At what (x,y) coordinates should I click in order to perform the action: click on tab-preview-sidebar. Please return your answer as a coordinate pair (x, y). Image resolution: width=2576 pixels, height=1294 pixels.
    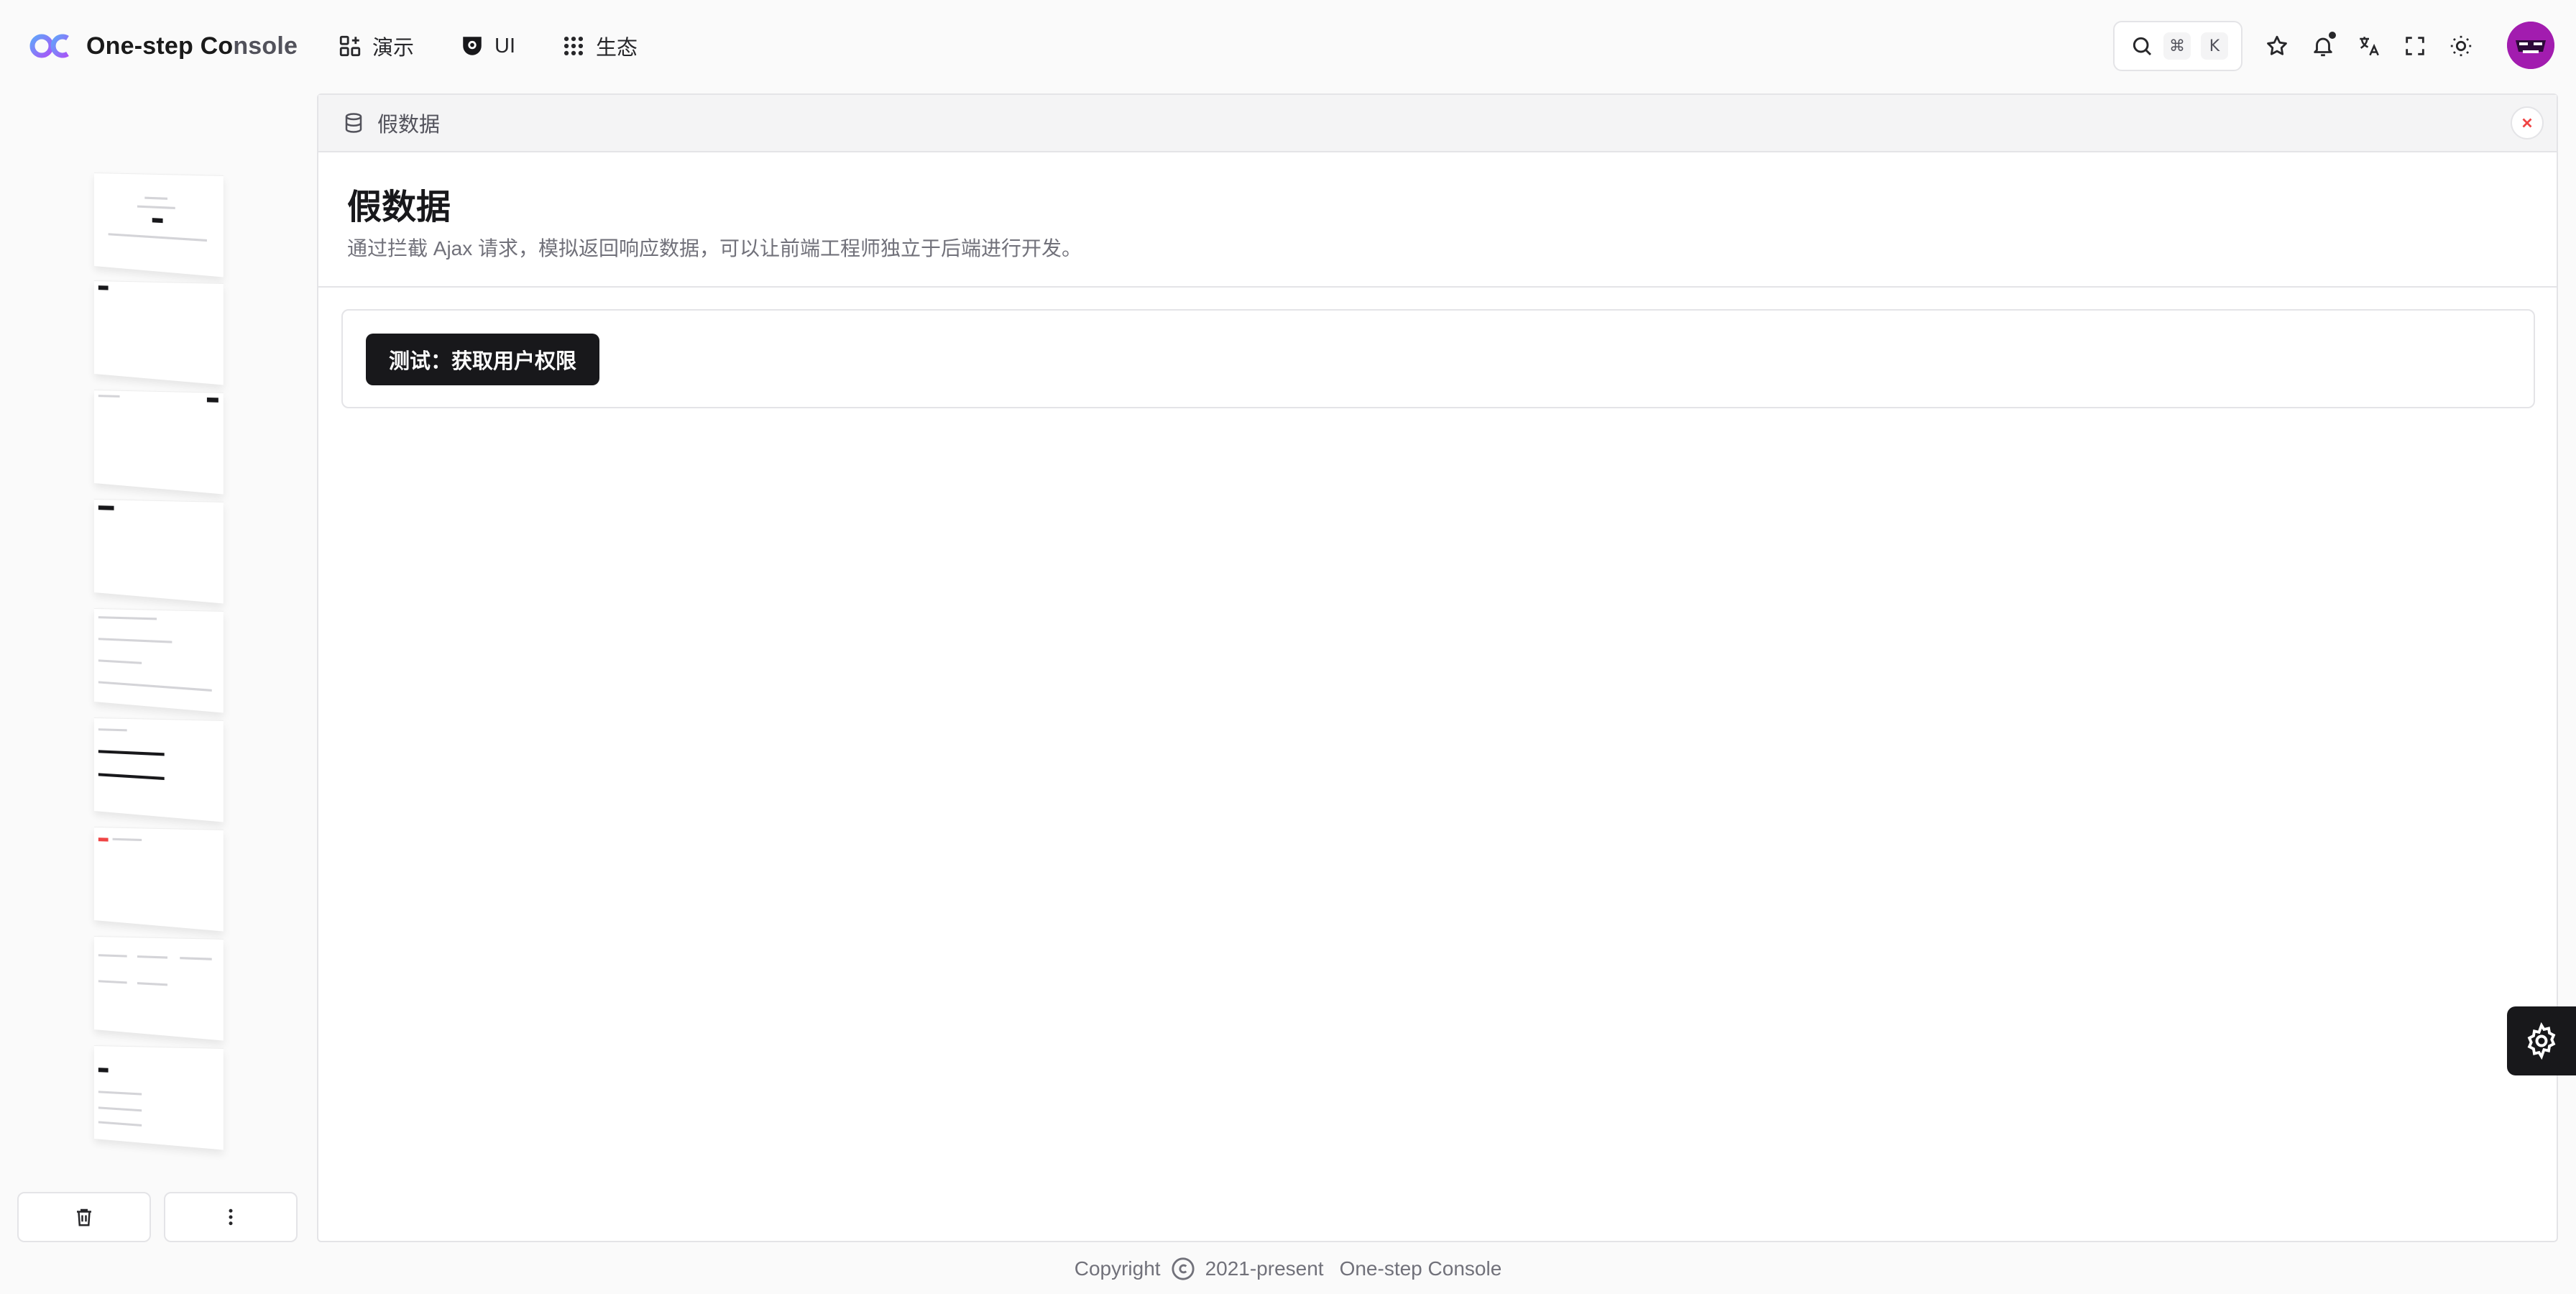
    Looking at the image, I should click on (154, 667).